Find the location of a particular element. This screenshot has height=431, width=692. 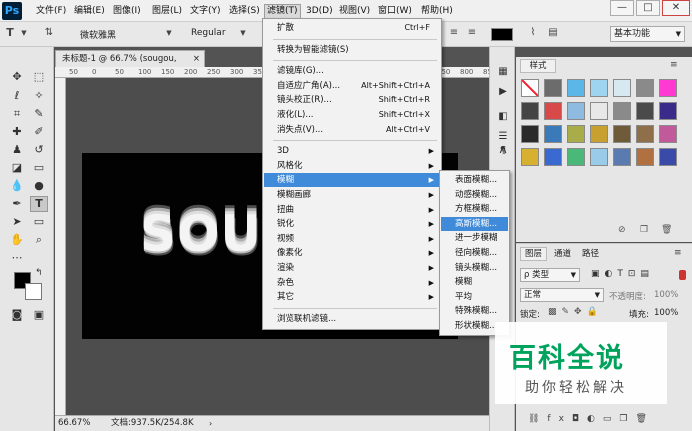

minimize-button: — is located at coordinates (622, 8).